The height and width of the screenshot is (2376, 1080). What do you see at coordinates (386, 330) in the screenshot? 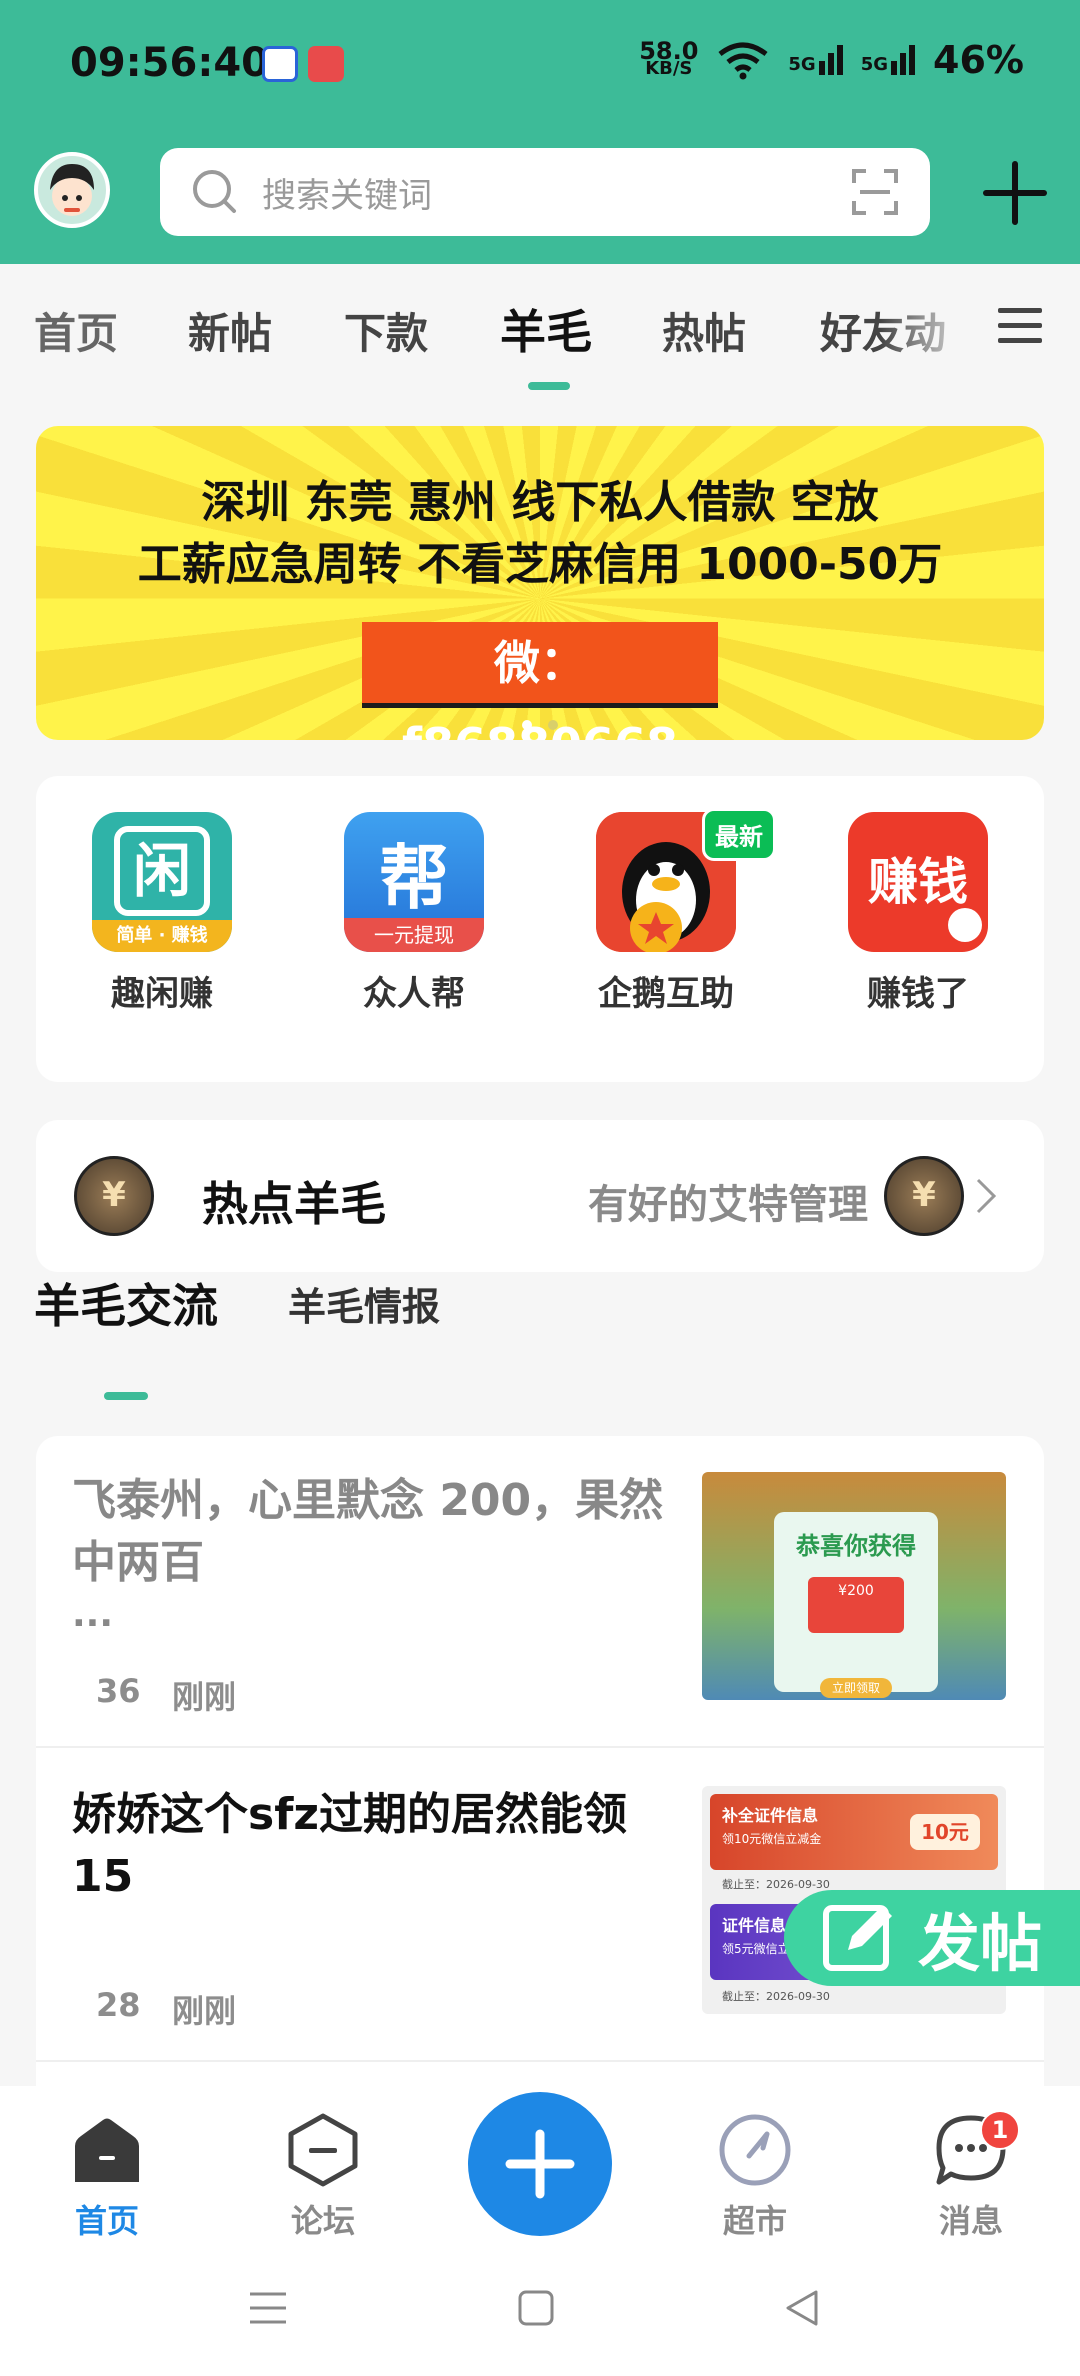
I see `tab-loans: 下款` at bounding box center [386, 330].